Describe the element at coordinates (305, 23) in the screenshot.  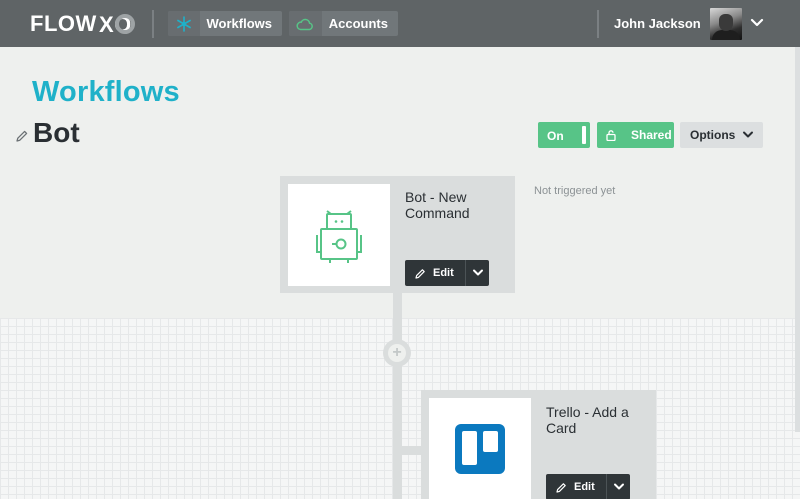
I see `cloud-icon` at that location.